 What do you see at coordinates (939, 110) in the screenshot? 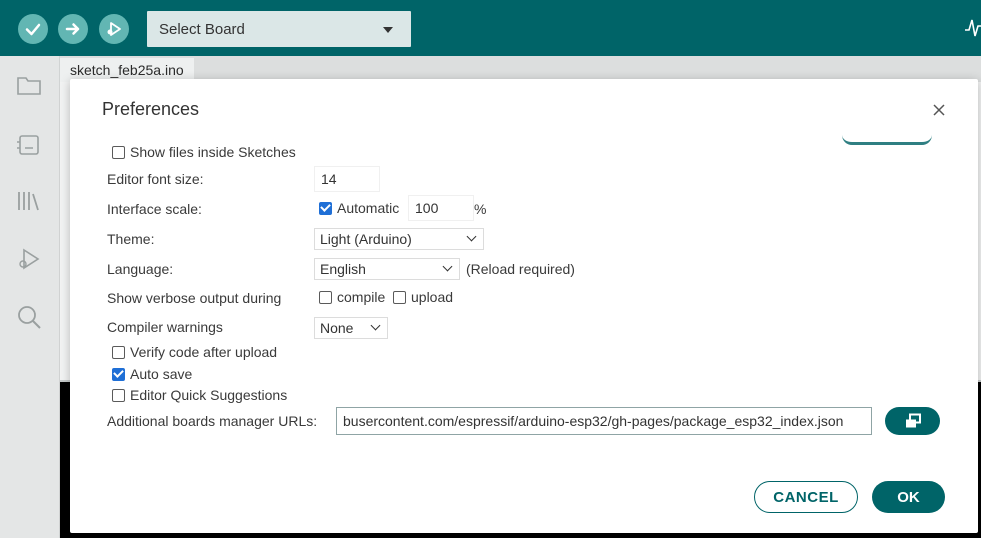
I see `close-icon` at bounding box center [939, 110].